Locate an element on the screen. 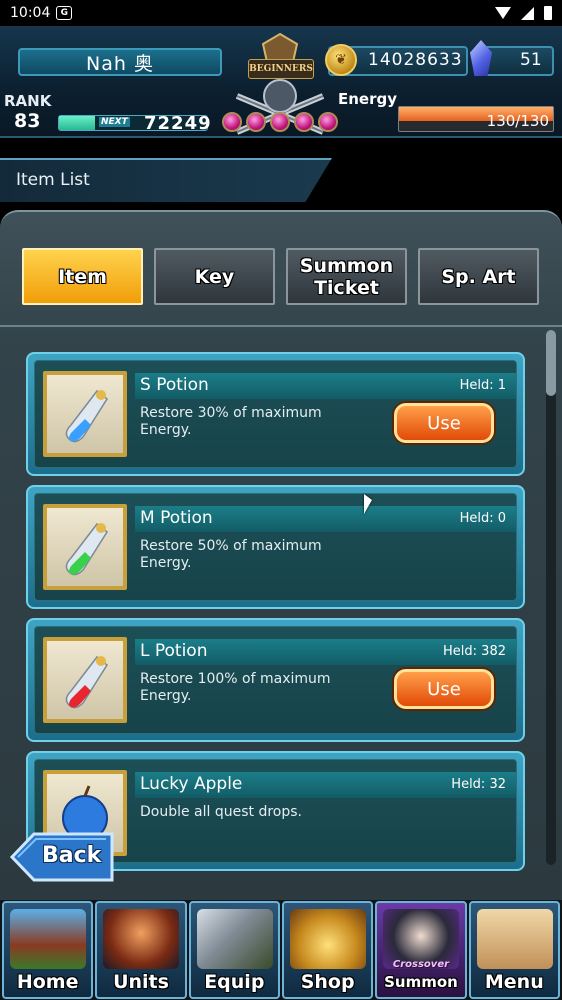  exp-bar-fill is located at coordinates (77, 123).